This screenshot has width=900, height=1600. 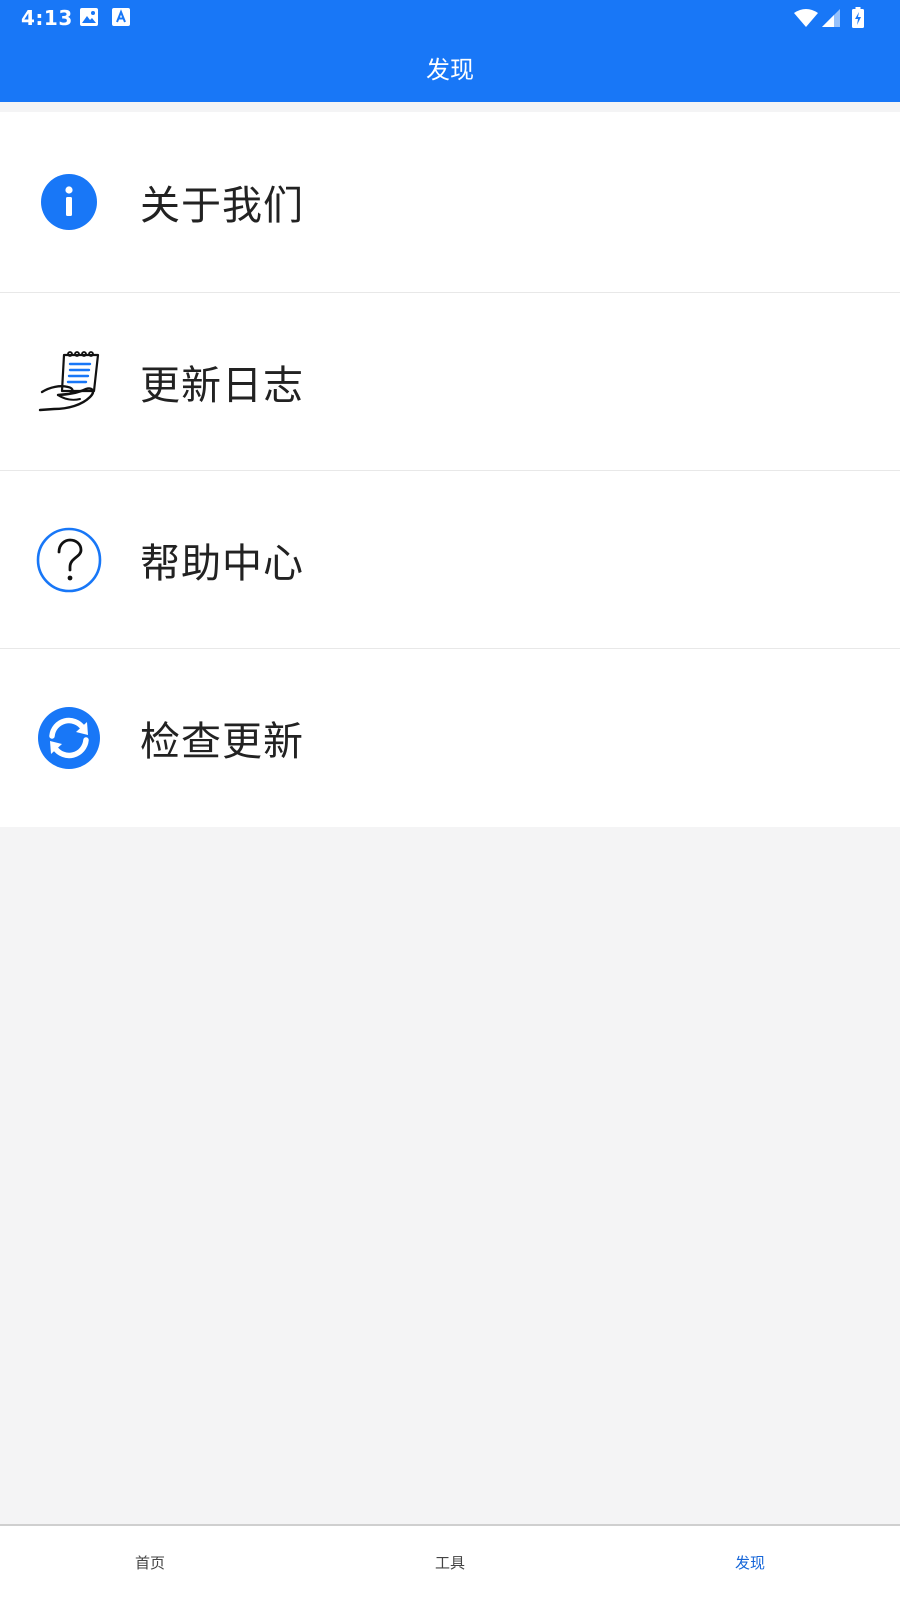 I want to click on battery-charging-icon, so click(x=858, y=19).